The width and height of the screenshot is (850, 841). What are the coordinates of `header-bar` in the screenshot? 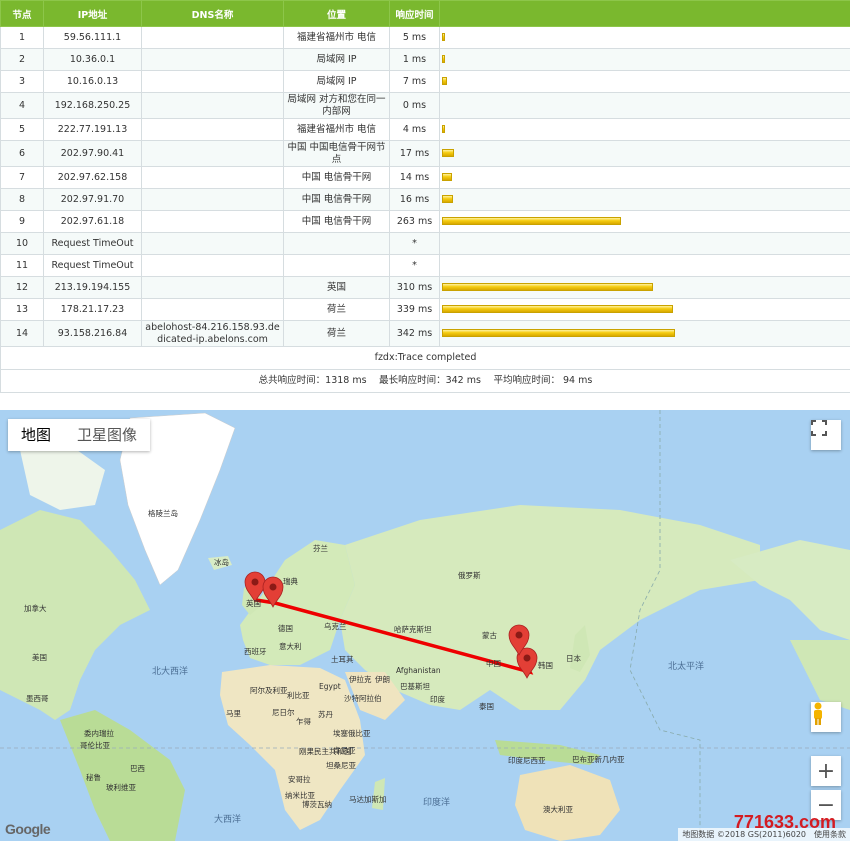 It's located at (644, 13).